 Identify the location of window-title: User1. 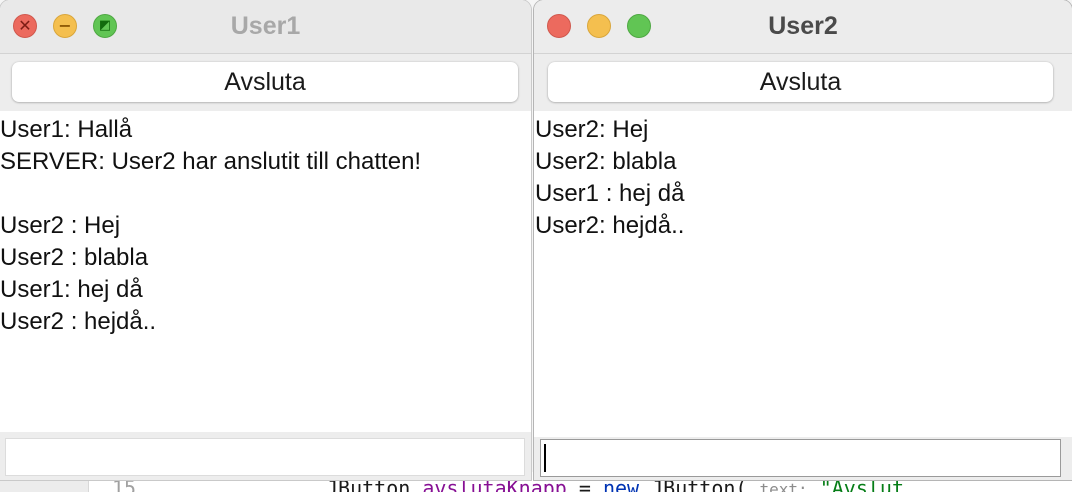
(265, 26).